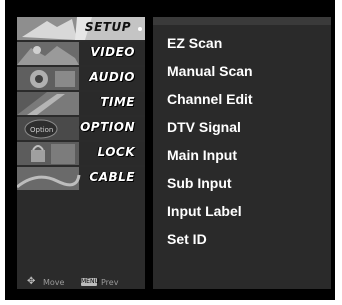 Image resolution: width=342 pixels, height=305 pixels. What do you see at coordinates (210, 73) in the screenshot?
I see `menu-item-manual-scan: Manual Scan` at bounding box center [210, 73].